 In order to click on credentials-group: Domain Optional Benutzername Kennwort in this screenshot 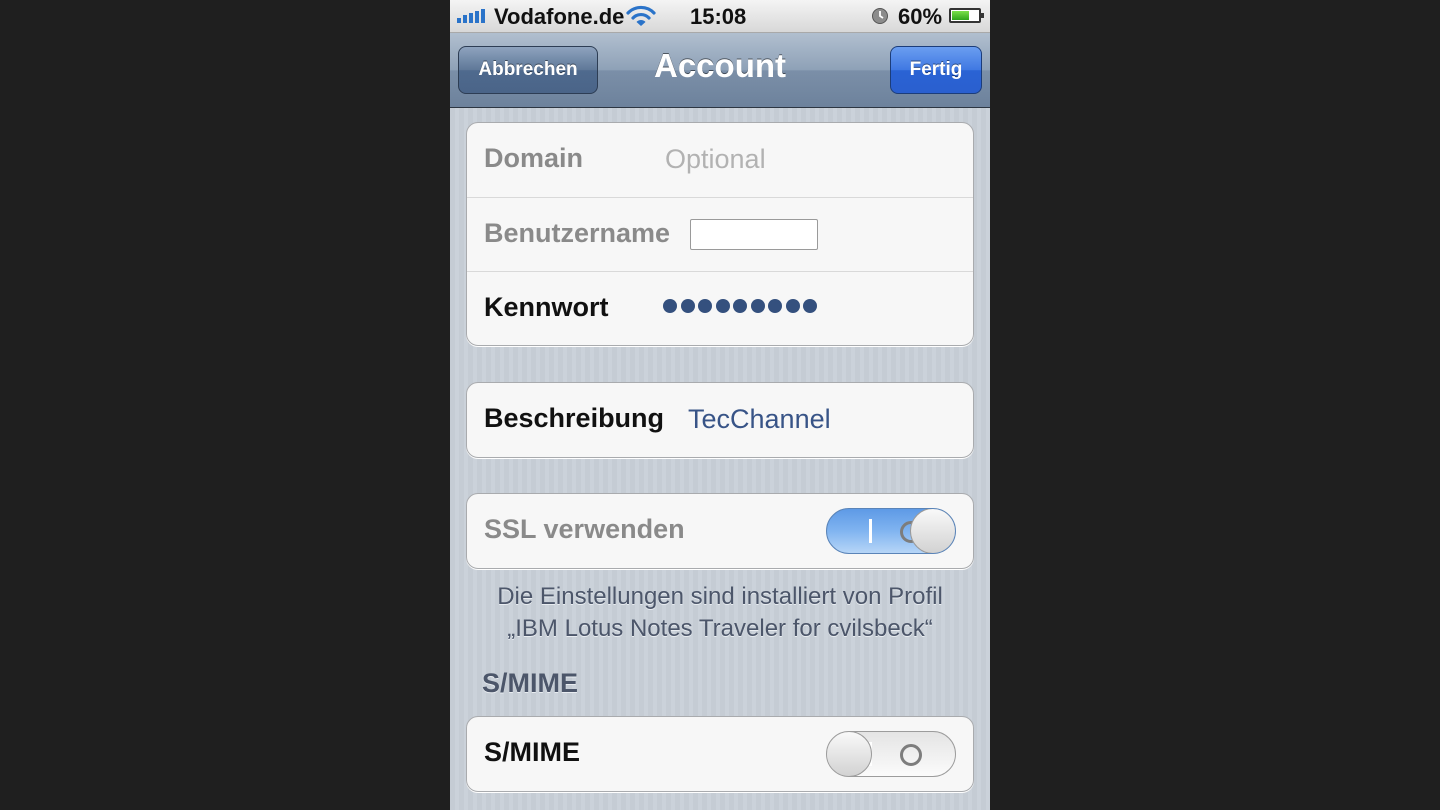, I will do `click(720, 234)`.